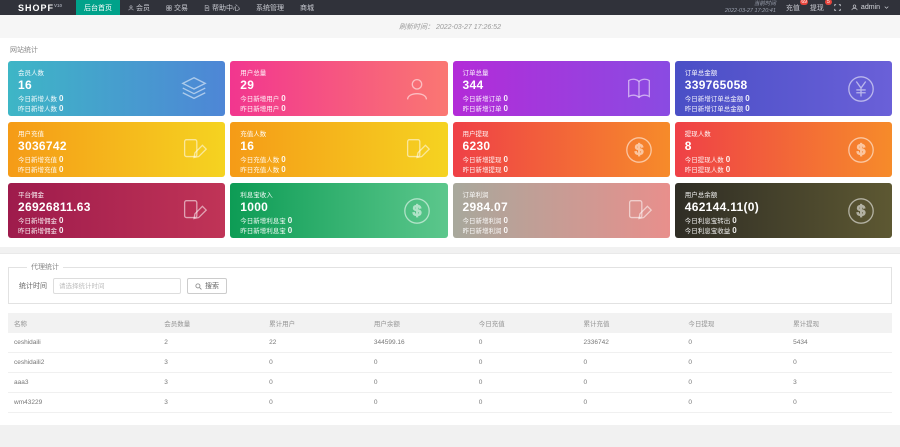  Describe the element at coordinates (315, 343) in the screenshot. I see `table-cell: 22` at that location.